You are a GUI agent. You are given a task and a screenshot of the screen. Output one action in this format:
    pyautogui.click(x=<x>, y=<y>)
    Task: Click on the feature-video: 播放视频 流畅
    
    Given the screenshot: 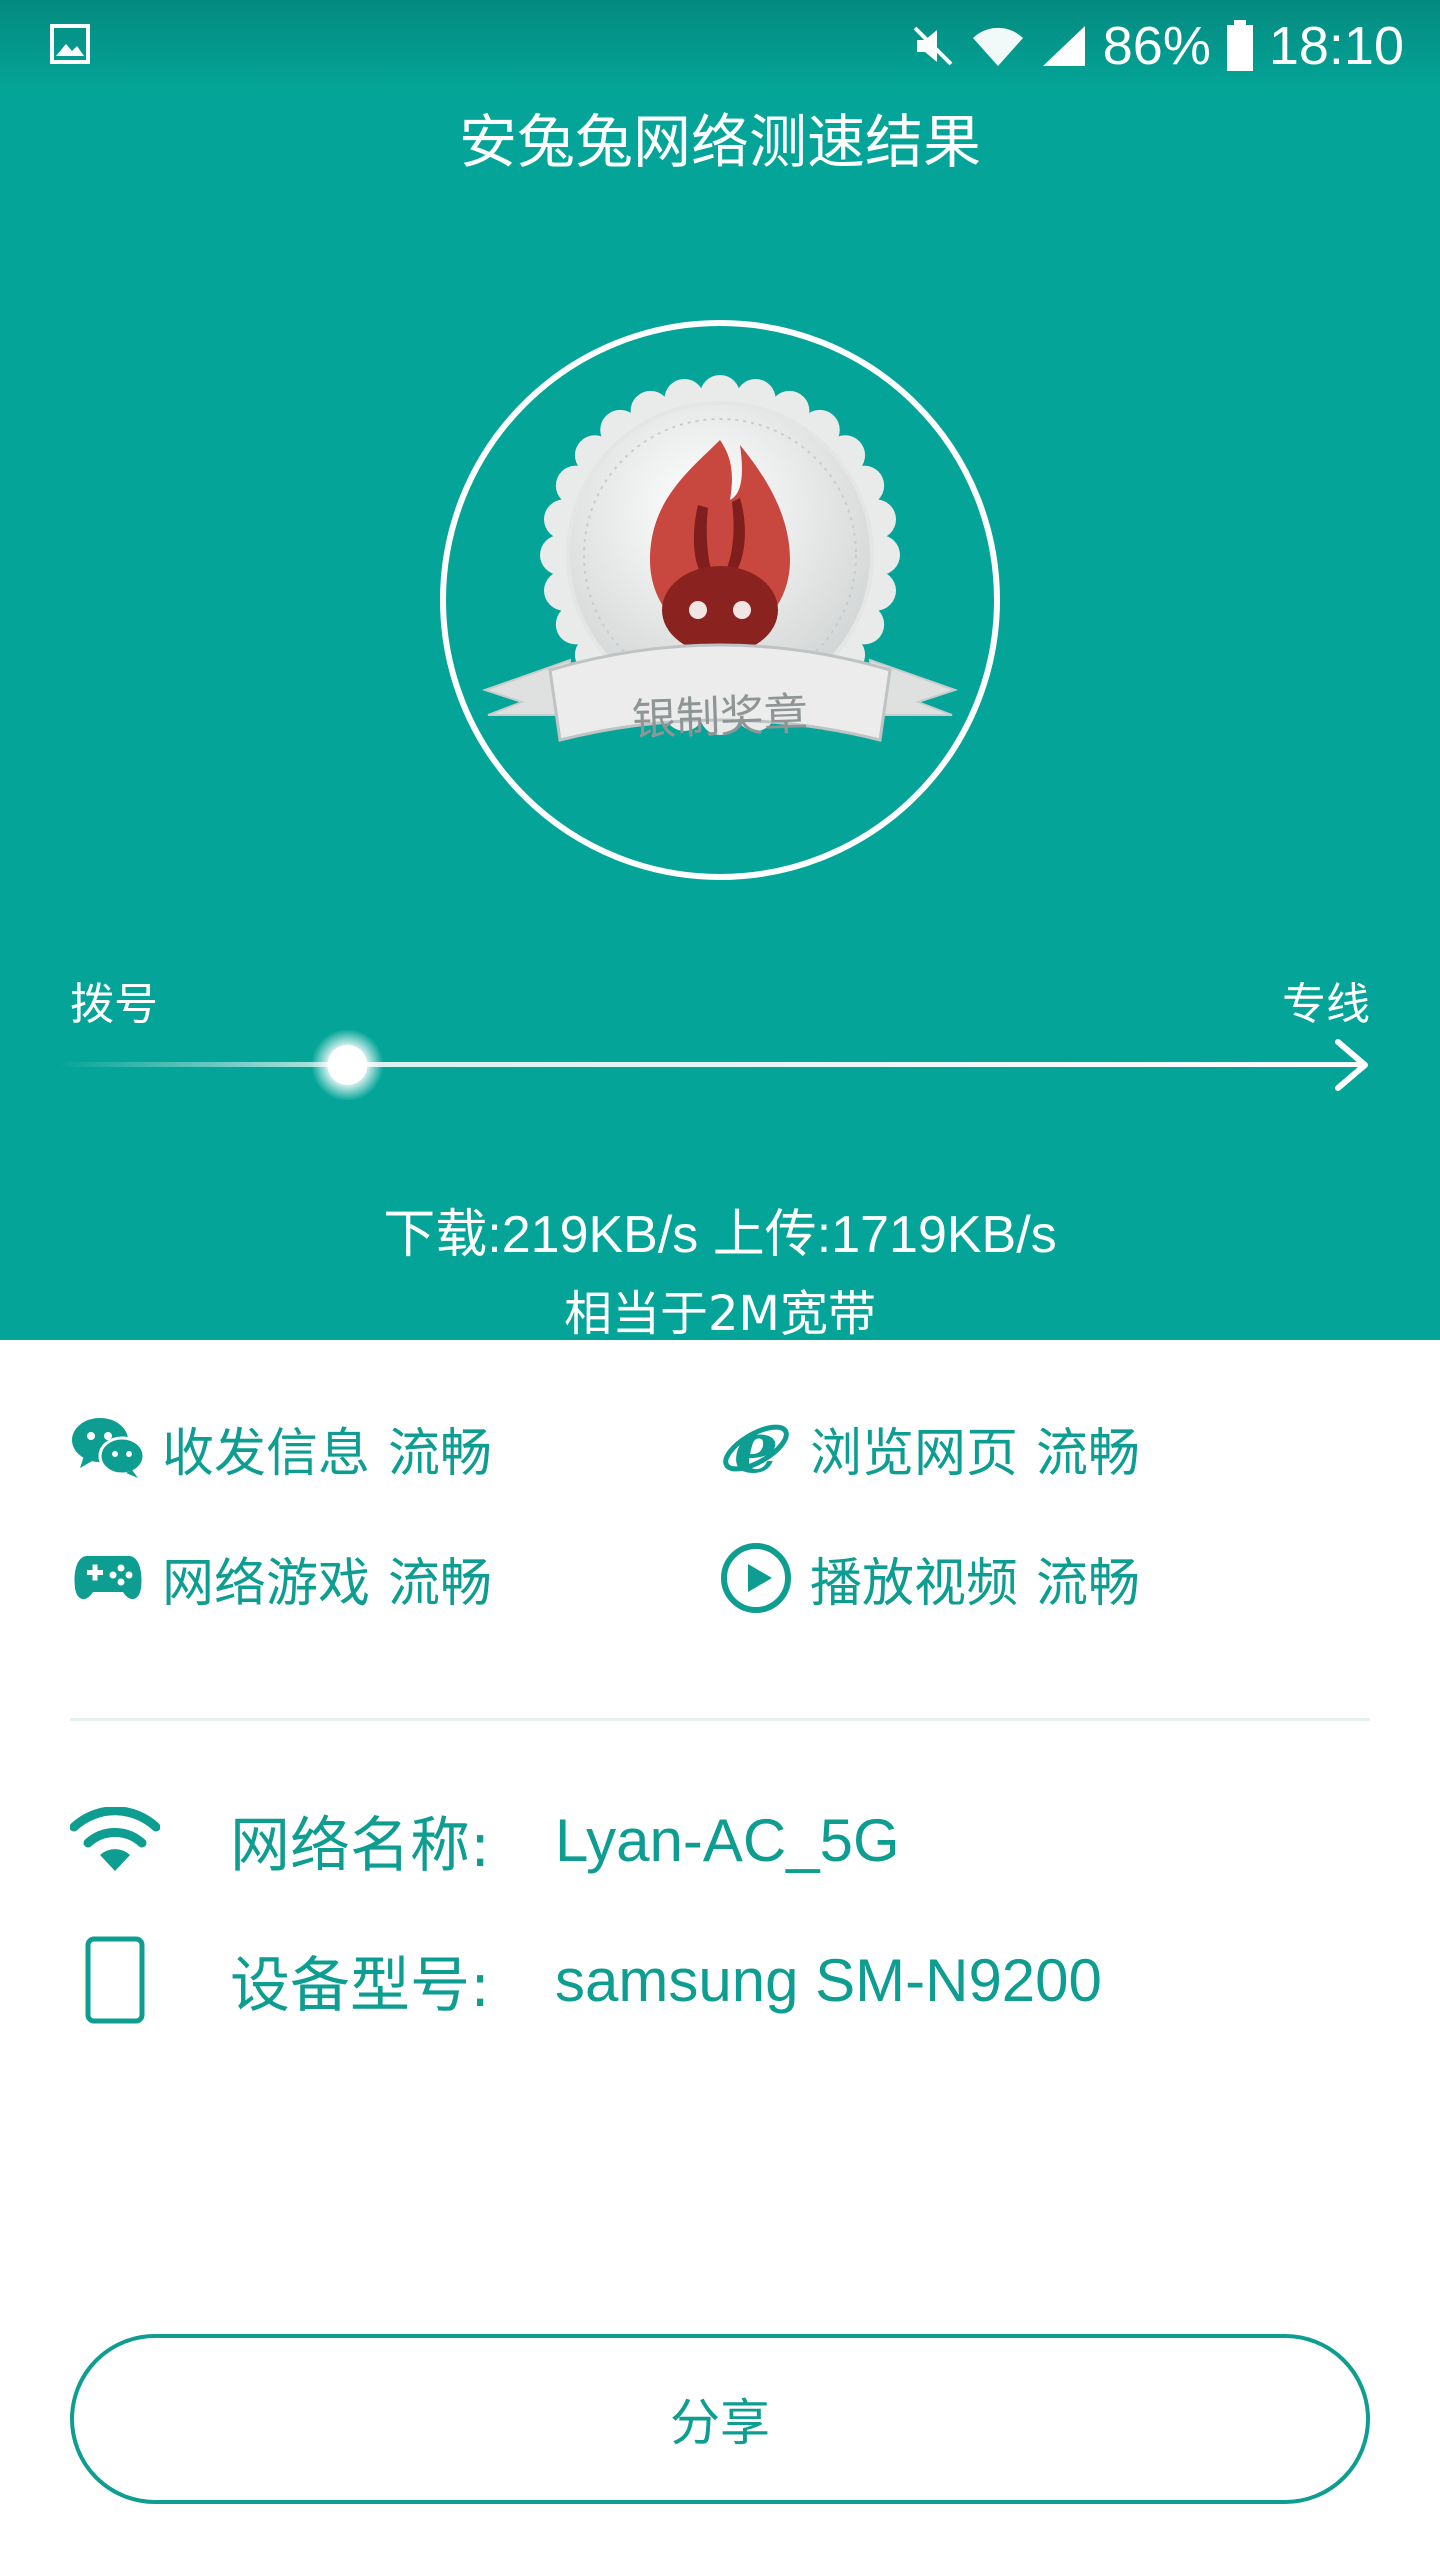 What is the action you would take?
    pyautogui.click(x=929, y=1578)
    